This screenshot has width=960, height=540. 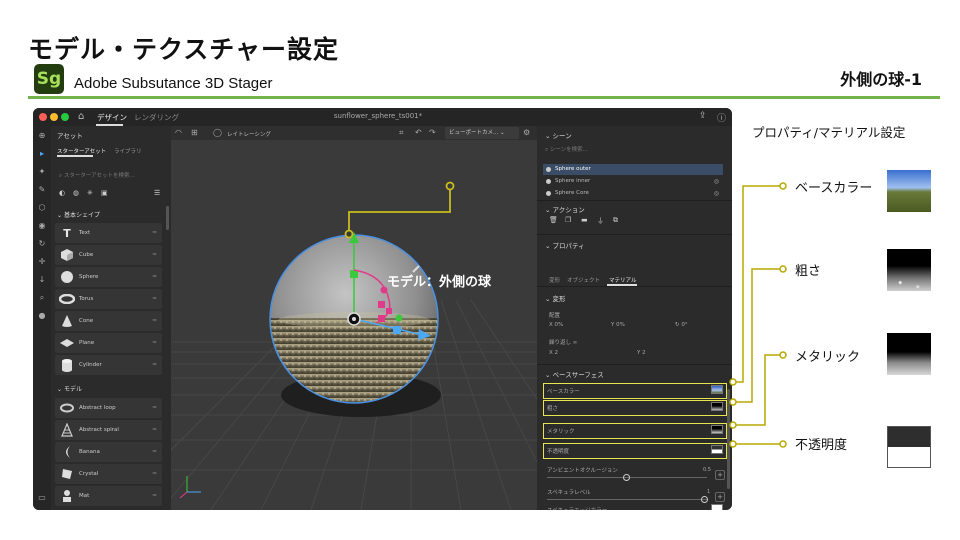 What do you see at coordinates (81, 151) in the screenshot?
I see `tab-starter-assets: スターターアセット` at bounding box center [81, 151].